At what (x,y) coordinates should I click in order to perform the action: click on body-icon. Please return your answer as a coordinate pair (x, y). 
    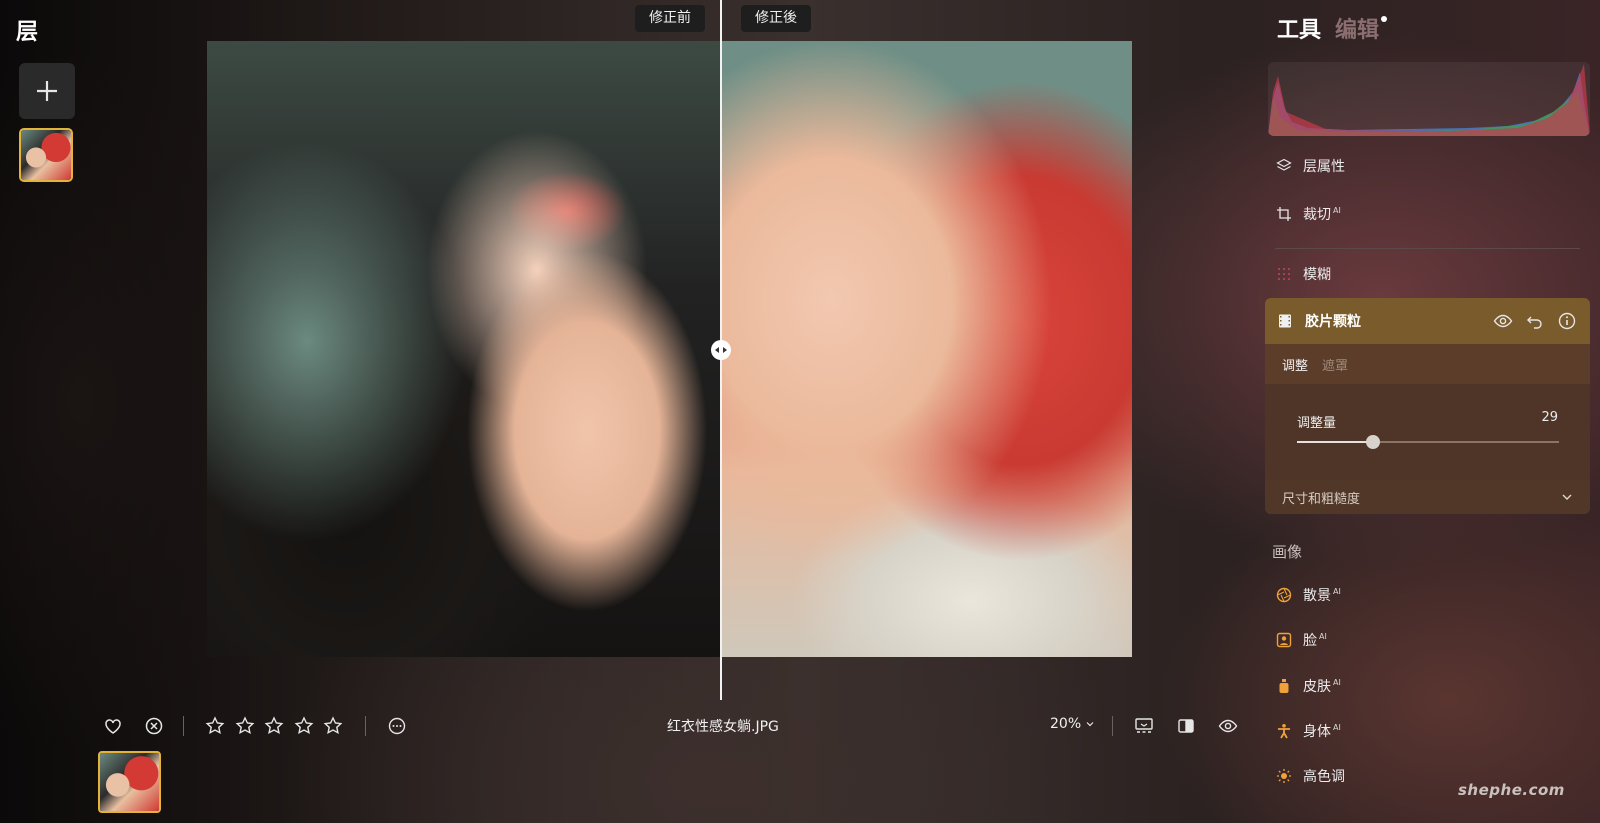
    Looking at the image, I should click on (1284, 731).